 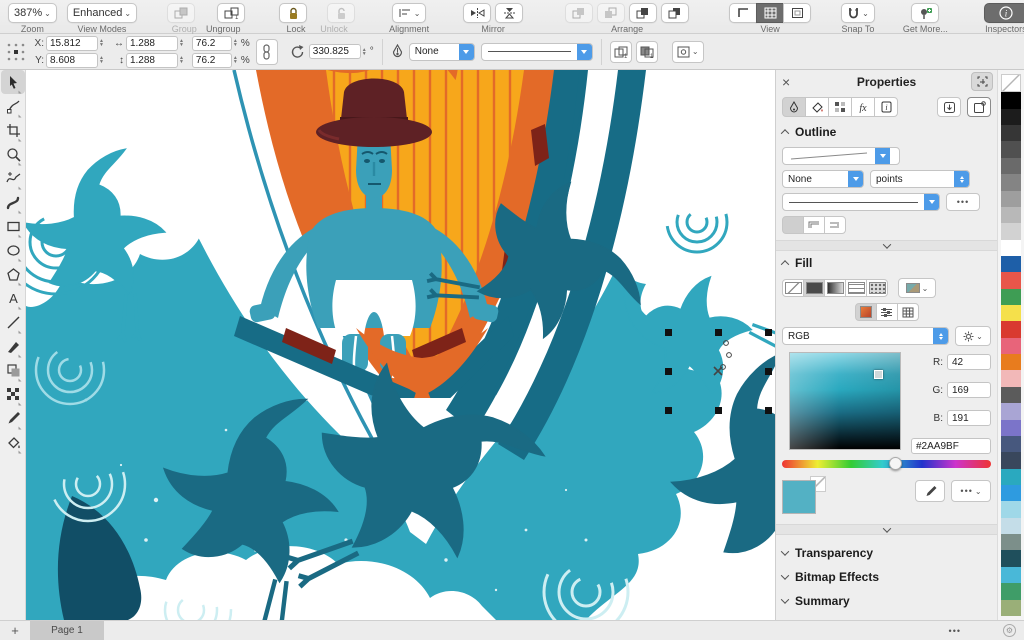 What do you see at coordinates (969, 390) in the screenshot?
I see `g-input` at bounding box center [969, 390].